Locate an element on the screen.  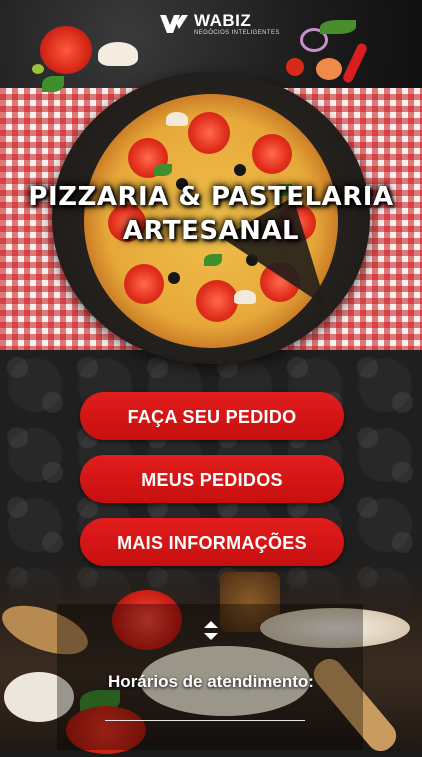
herb-decoration is located at coordinates (338, 27).